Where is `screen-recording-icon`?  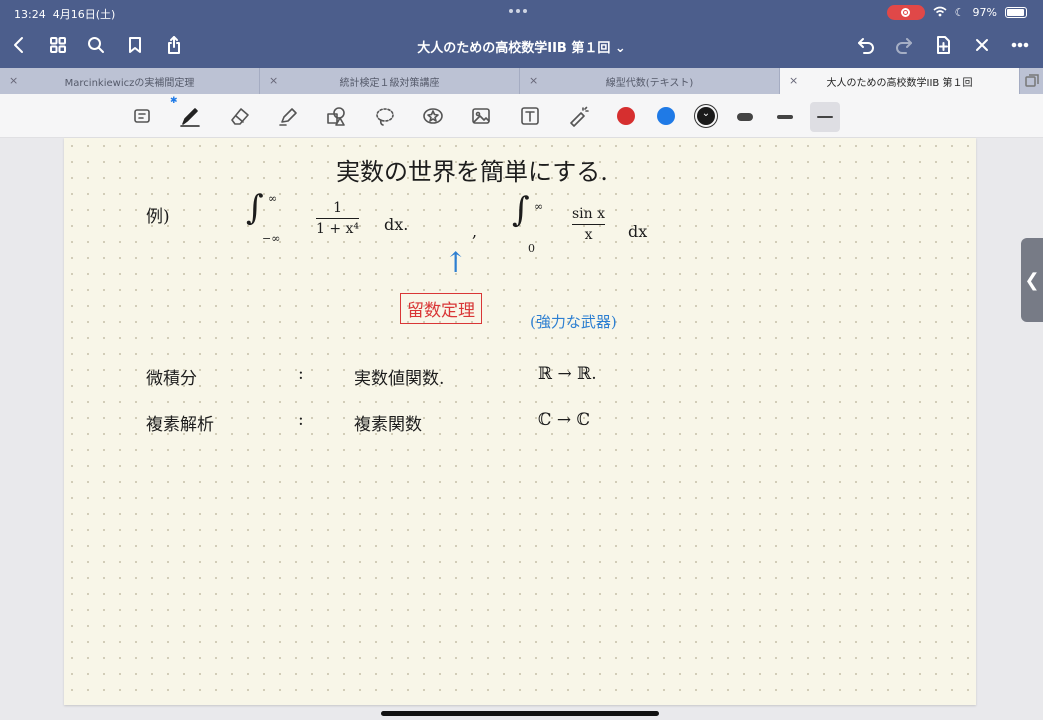
screen-recording-icon is located at coordinates (905, 12).